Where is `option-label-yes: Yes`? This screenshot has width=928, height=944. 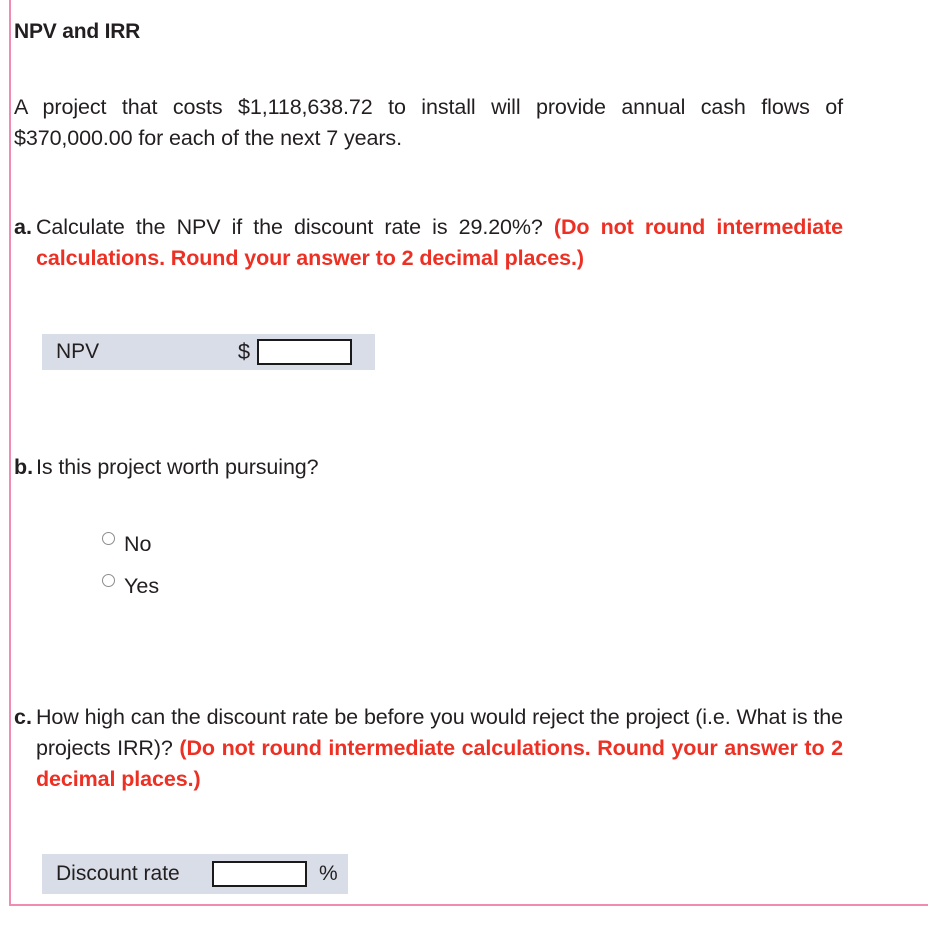 option-label-yes: Yes is located at coordinates (142, 586).